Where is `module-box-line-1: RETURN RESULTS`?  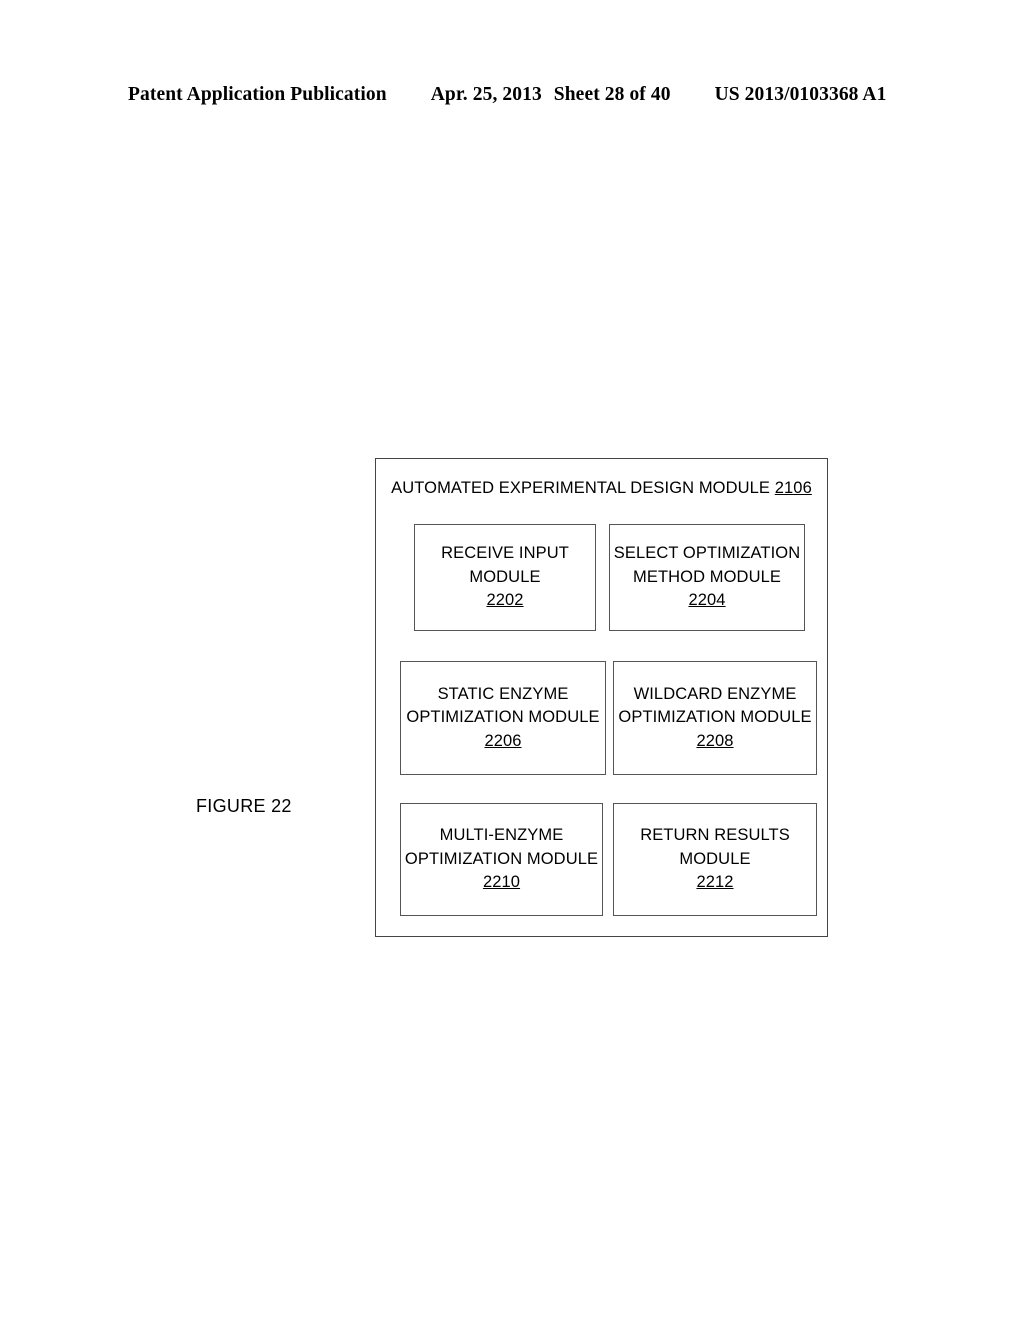 module-box-line-1: RETURN RESULTS is located at coordinates (715, 835).